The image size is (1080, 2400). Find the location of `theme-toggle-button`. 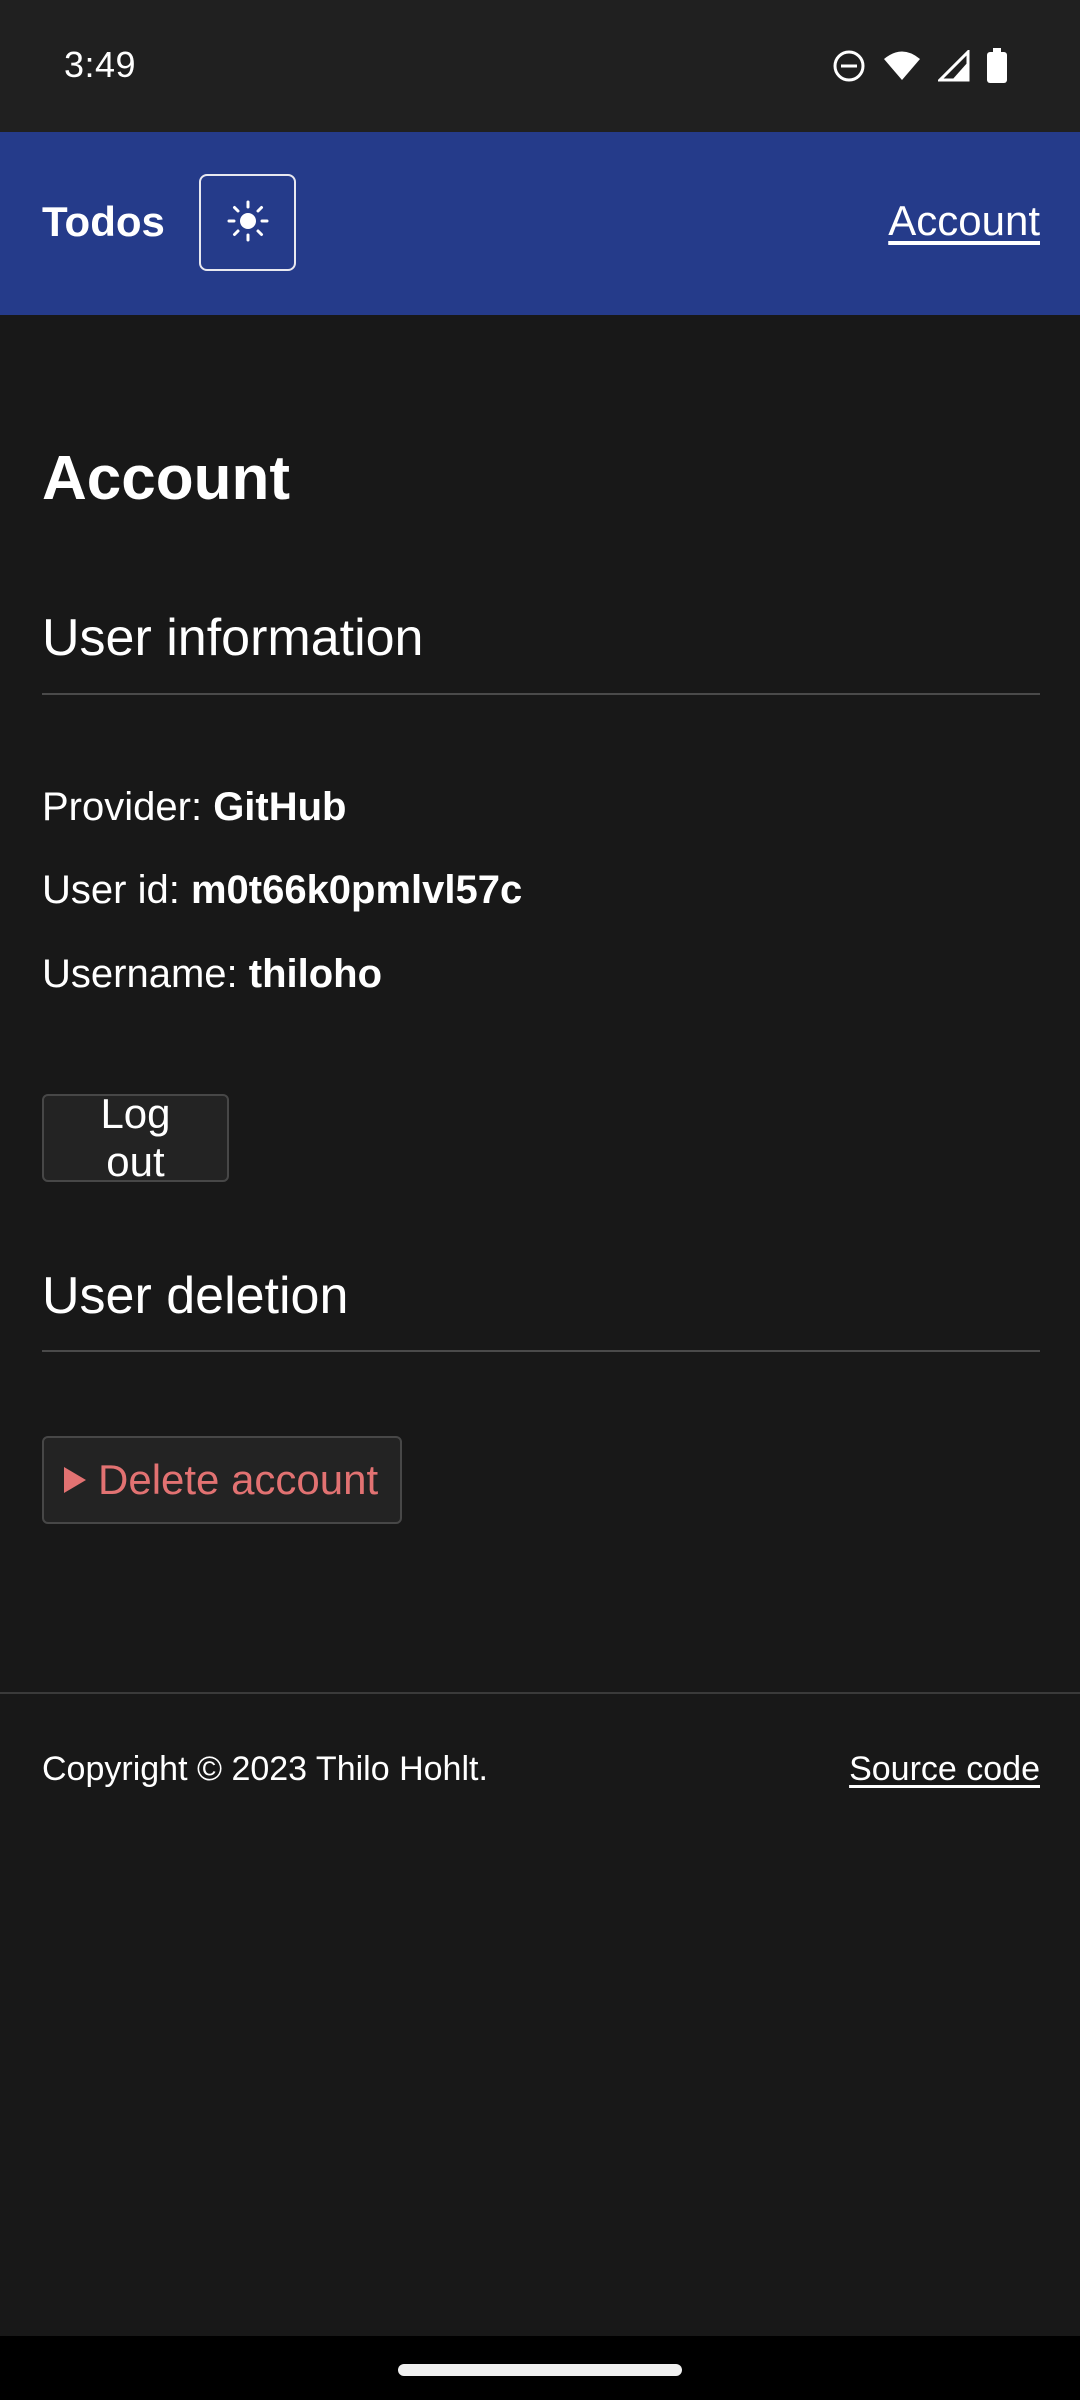

theme-toggle-button is located at coordinates (247, 222).